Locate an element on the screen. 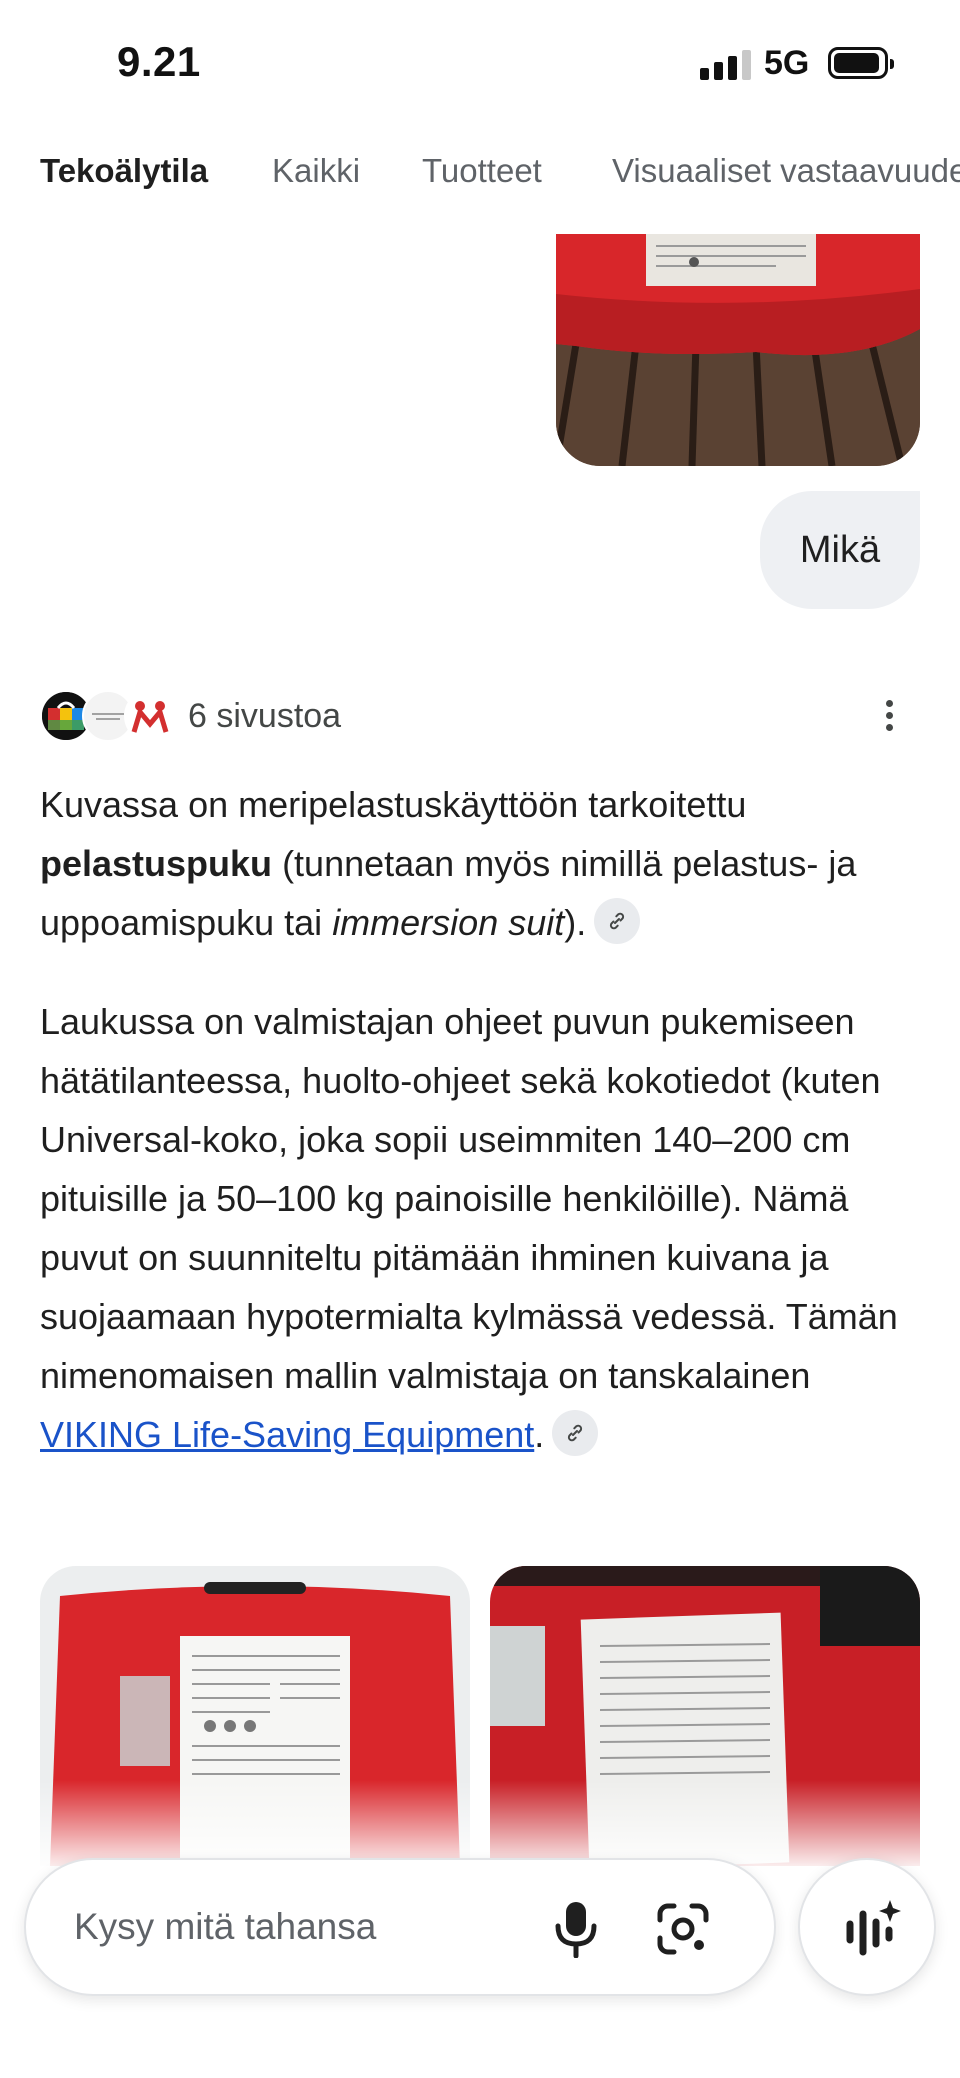 Image resolution: width=960 pixels, height=2078 pixels. viking-link: VIKING Life-Saving Equipment is located at coordinates (287, 1434).